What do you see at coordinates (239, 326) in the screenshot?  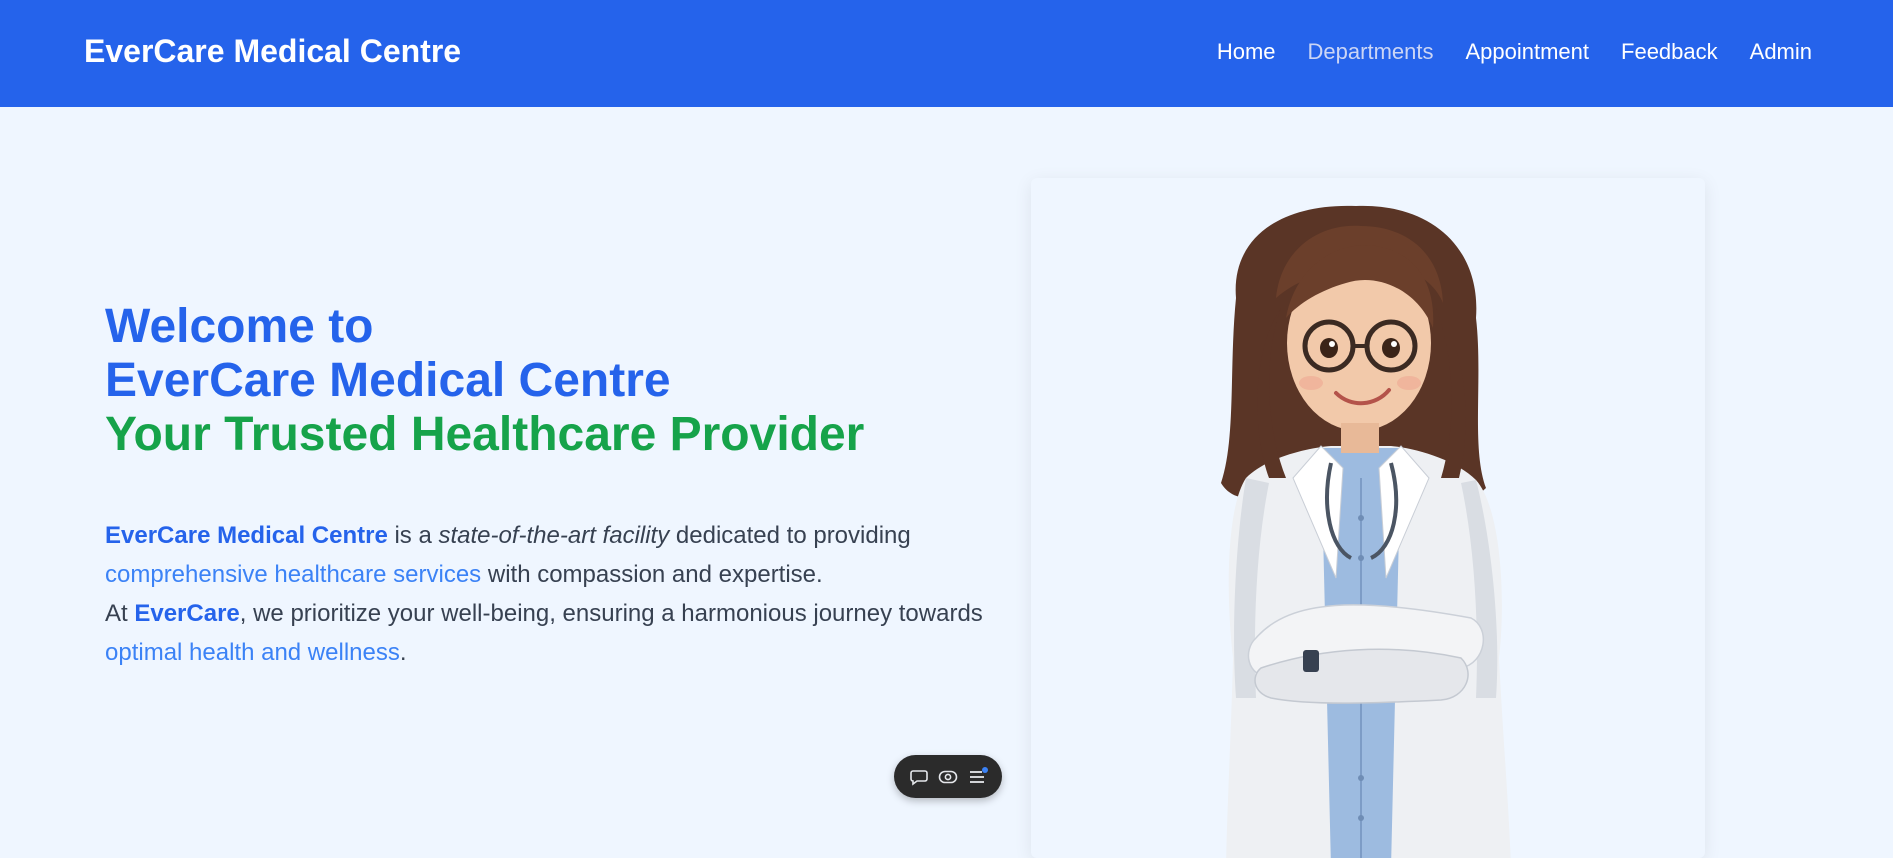 I see `hero-title-line-1: Welcome to` at bounding box center [239, 326].